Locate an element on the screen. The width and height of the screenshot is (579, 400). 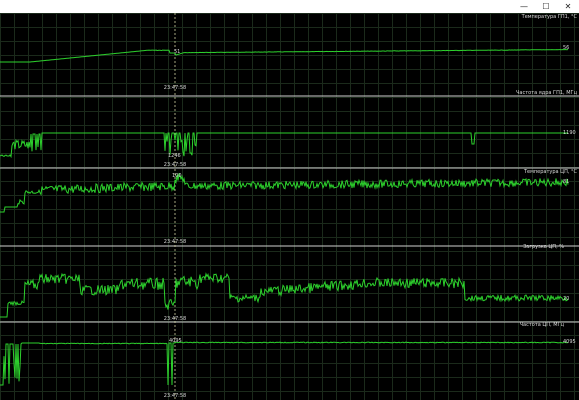
cursor-value-label: 100 is located at coordinates (177, 176).